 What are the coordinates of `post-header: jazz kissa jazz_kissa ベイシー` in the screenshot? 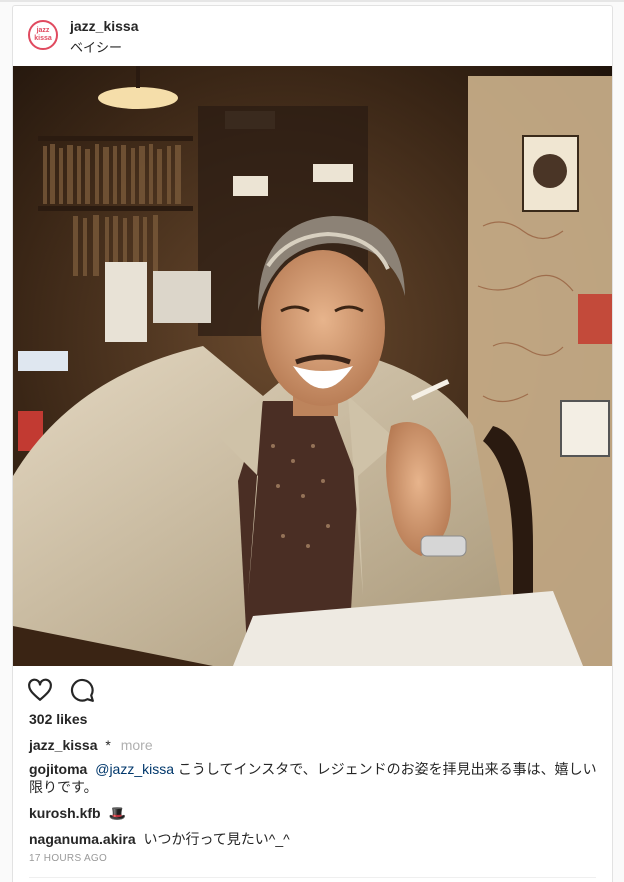 It's located at (312, 36).